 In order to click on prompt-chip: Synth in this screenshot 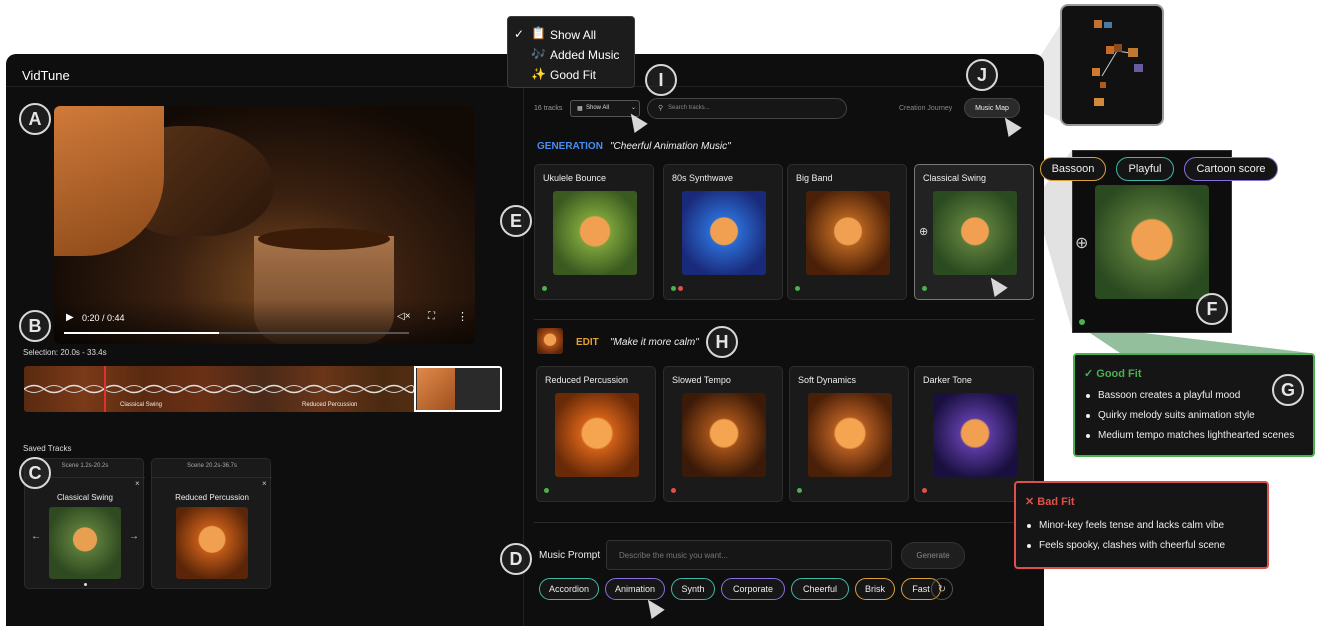, I will do `click(693, 589)`.